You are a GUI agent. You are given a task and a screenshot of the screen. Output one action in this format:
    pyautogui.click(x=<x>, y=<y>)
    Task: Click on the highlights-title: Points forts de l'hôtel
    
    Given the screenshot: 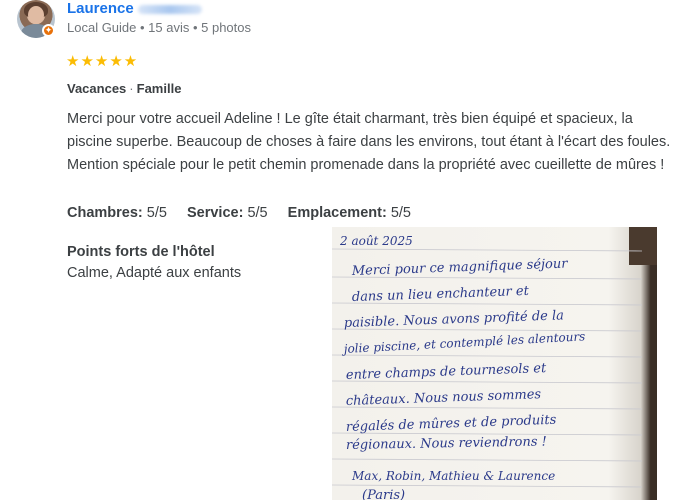 What is the action you would take?
    pyautogui.click(x=141, y=252)
    